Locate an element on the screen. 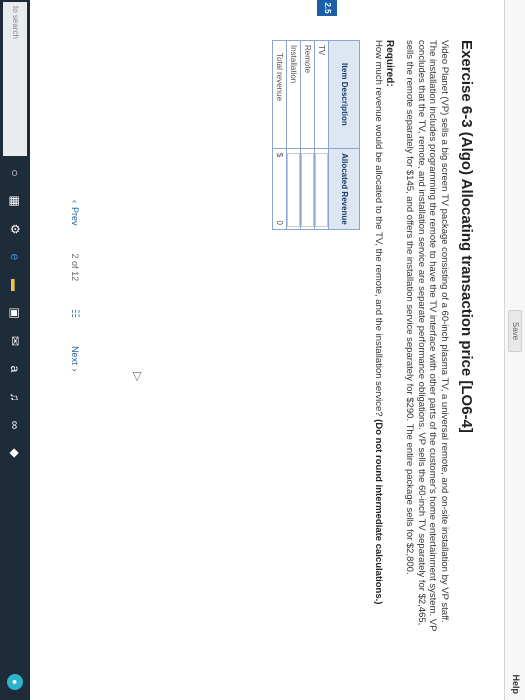 The height and width of the screenshot is (700, 525). tv-revenue-input is located at coordinates (322, 189).